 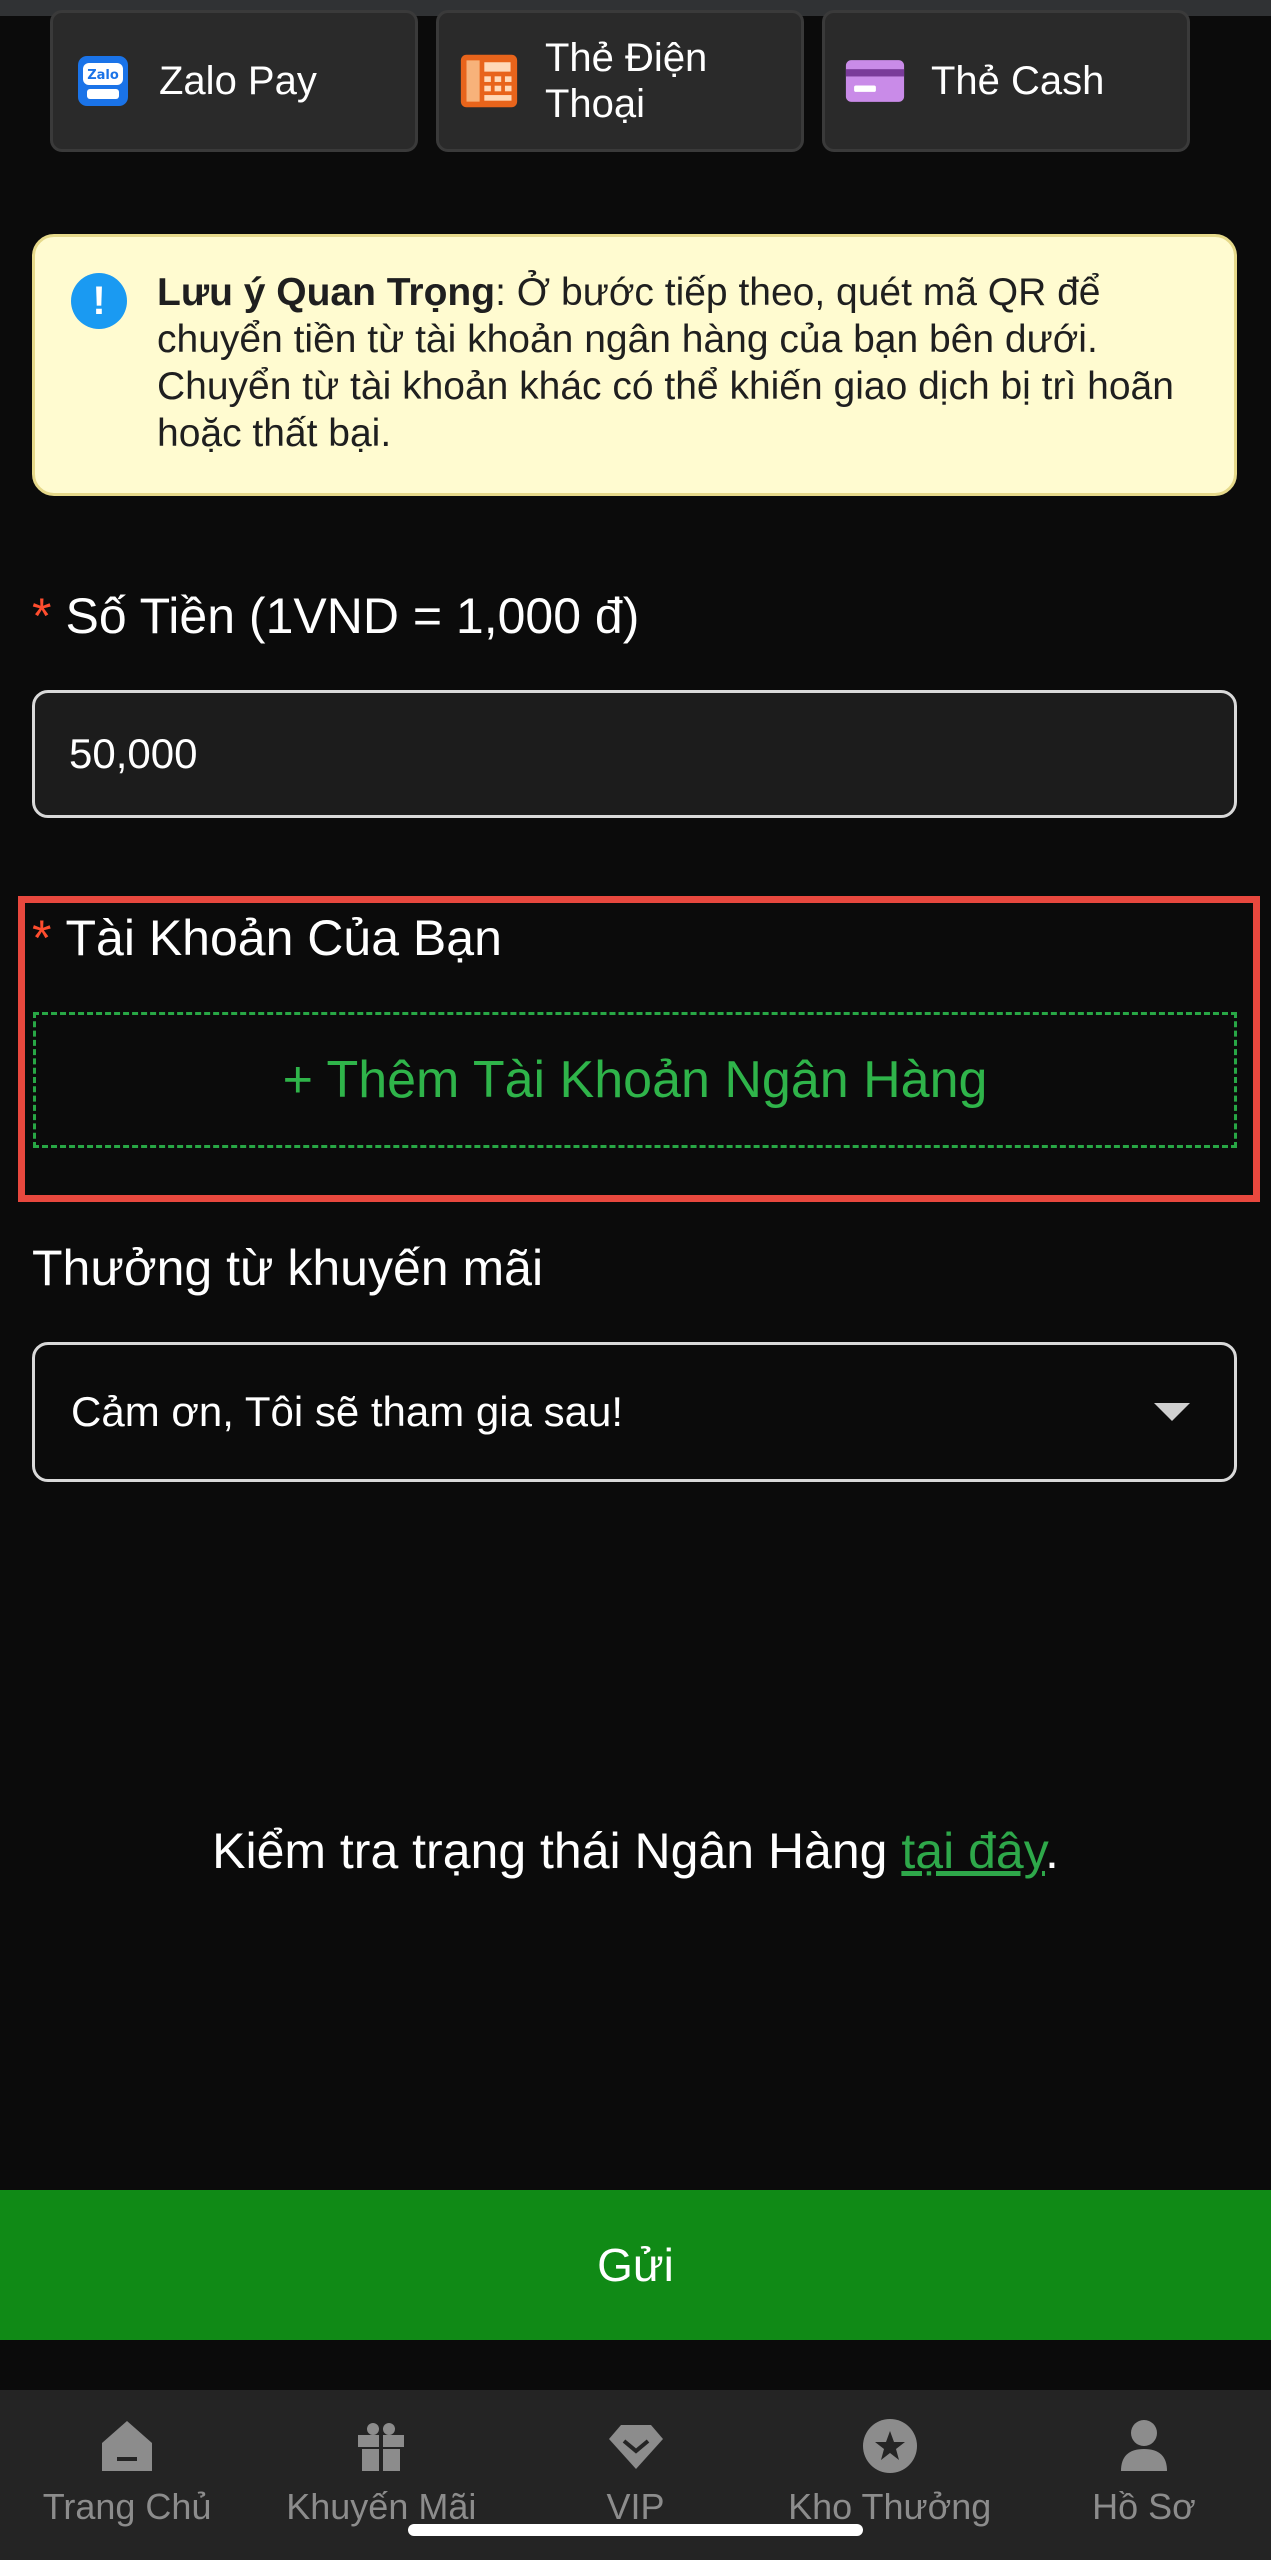 I want to click on account-label: * Tài Khoản Của Bạn, so click(x=267, y=938).